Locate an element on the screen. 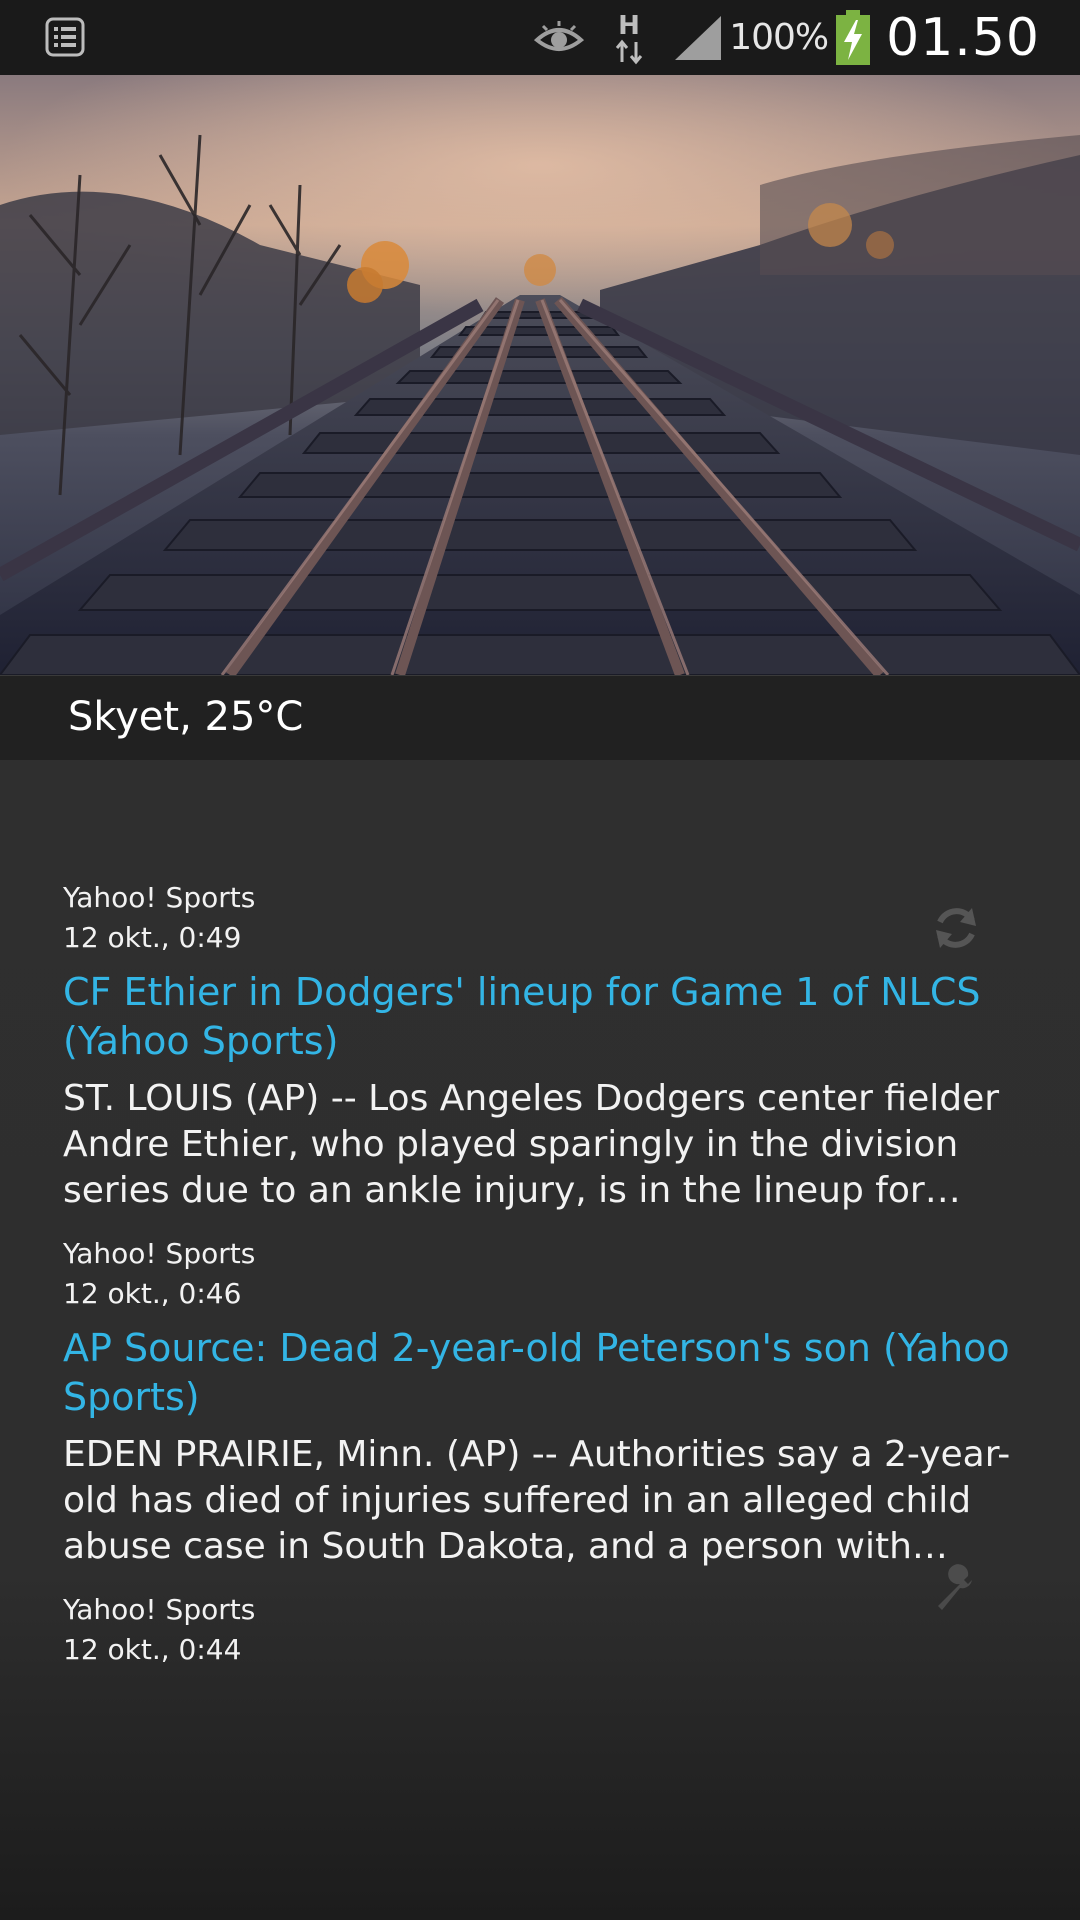  status-indicators: H 100% 01.50 is located at coordinates (786, 37).